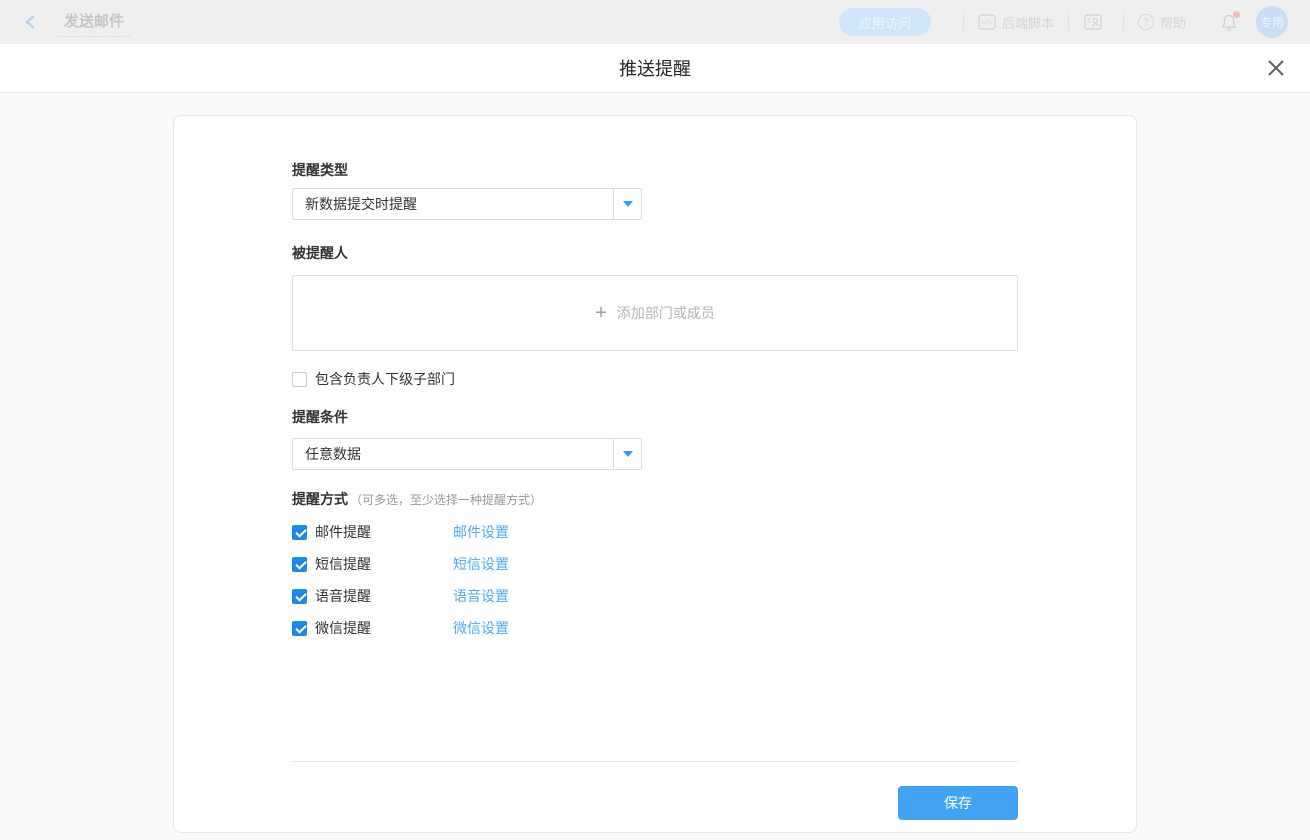 This screenshot has height=840, width=1310. I want to click on back-chevron-icon, so click(32, 22).